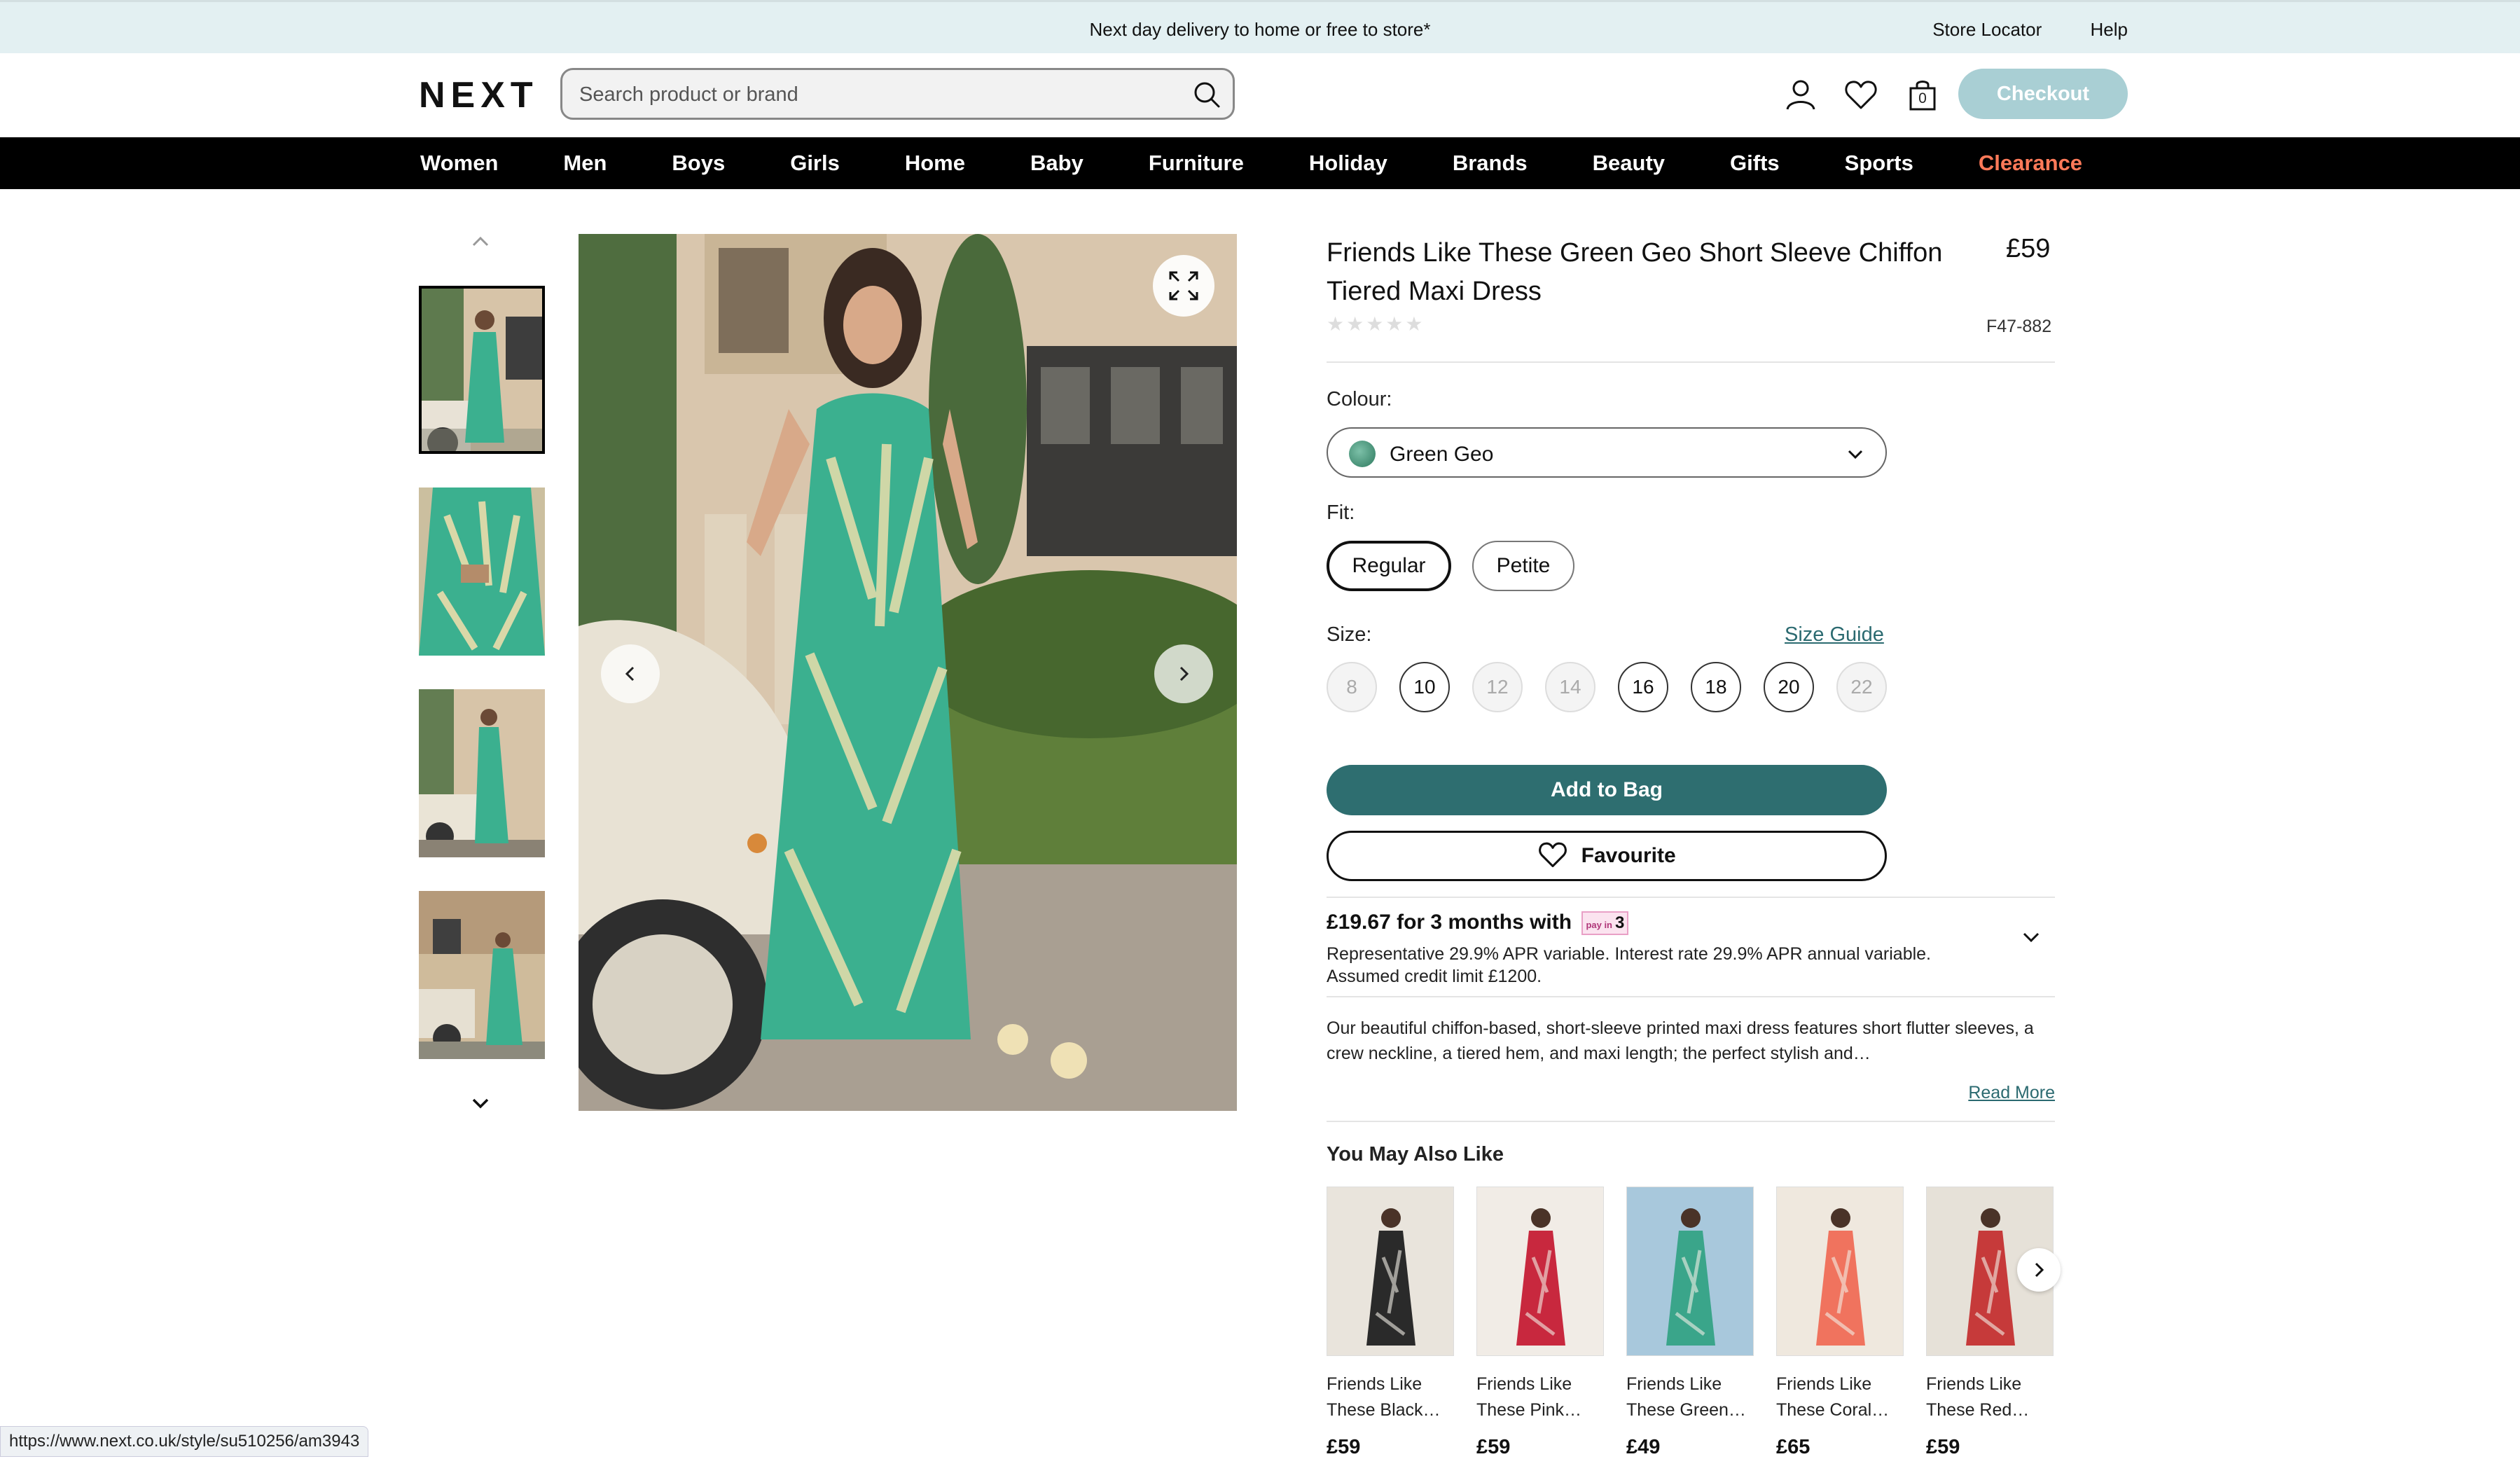  What do you see at coordinates (935, 163) in the screenshot?
I see `nav-home: Home` at bounding box center [935, 163].